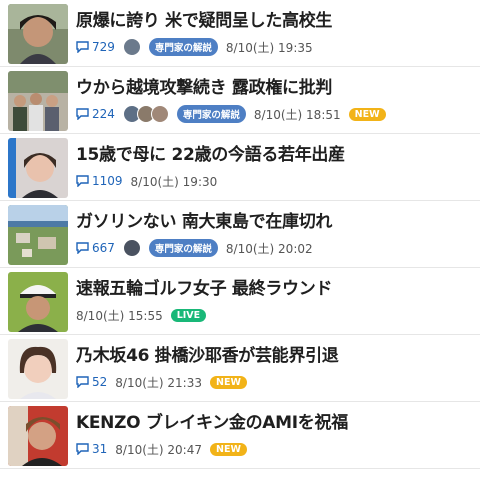  What do you see at coordinates (107, 181) in the screenshot?
I see `comment-count: 1109` at bounding box center [107, 181].